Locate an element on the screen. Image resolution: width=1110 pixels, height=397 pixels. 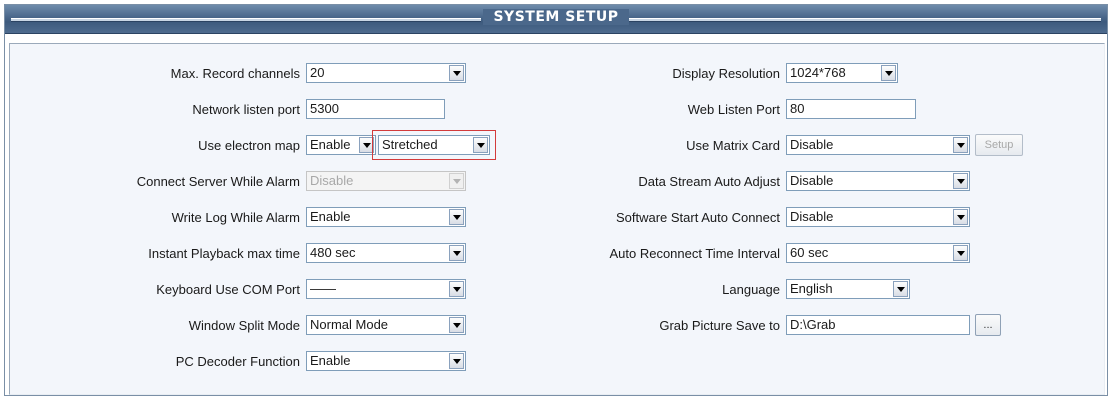
network-listen-port-input: 5300 is located at coordinates (375, 109).